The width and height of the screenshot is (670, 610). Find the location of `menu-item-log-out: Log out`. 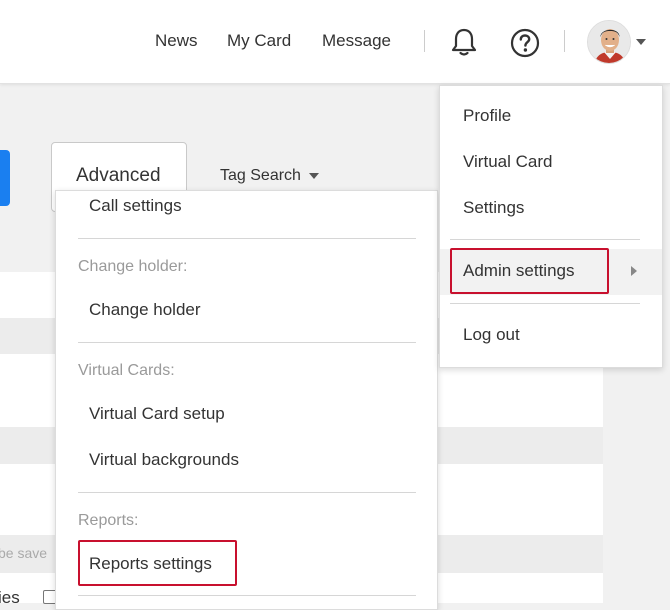

menu-item-log-out: Log out is located at coordinates (491, 335).